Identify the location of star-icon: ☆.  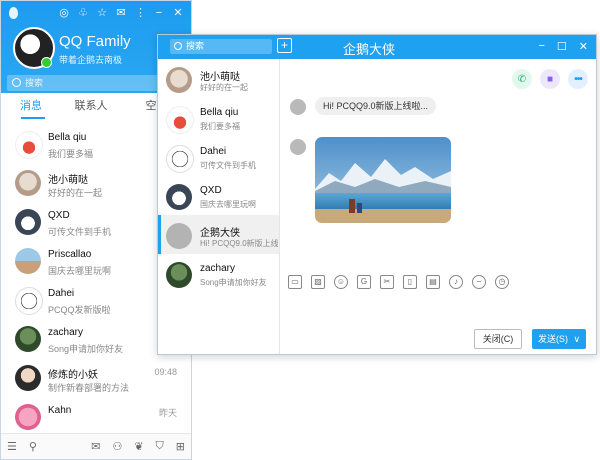
(102, 13).